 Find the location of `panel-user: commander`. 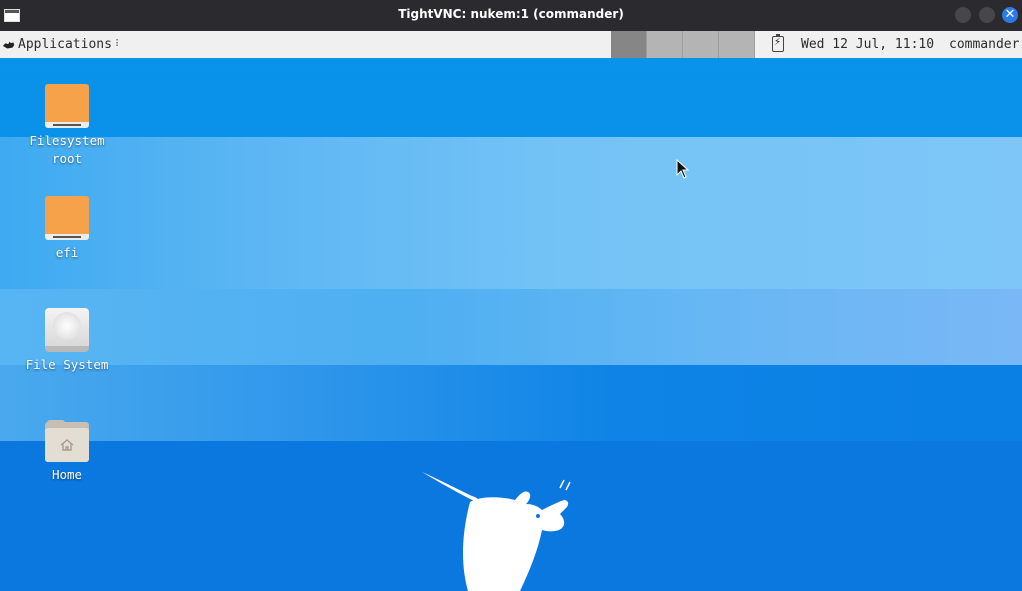

panel-user: commander is located at coordinates (984, 44).